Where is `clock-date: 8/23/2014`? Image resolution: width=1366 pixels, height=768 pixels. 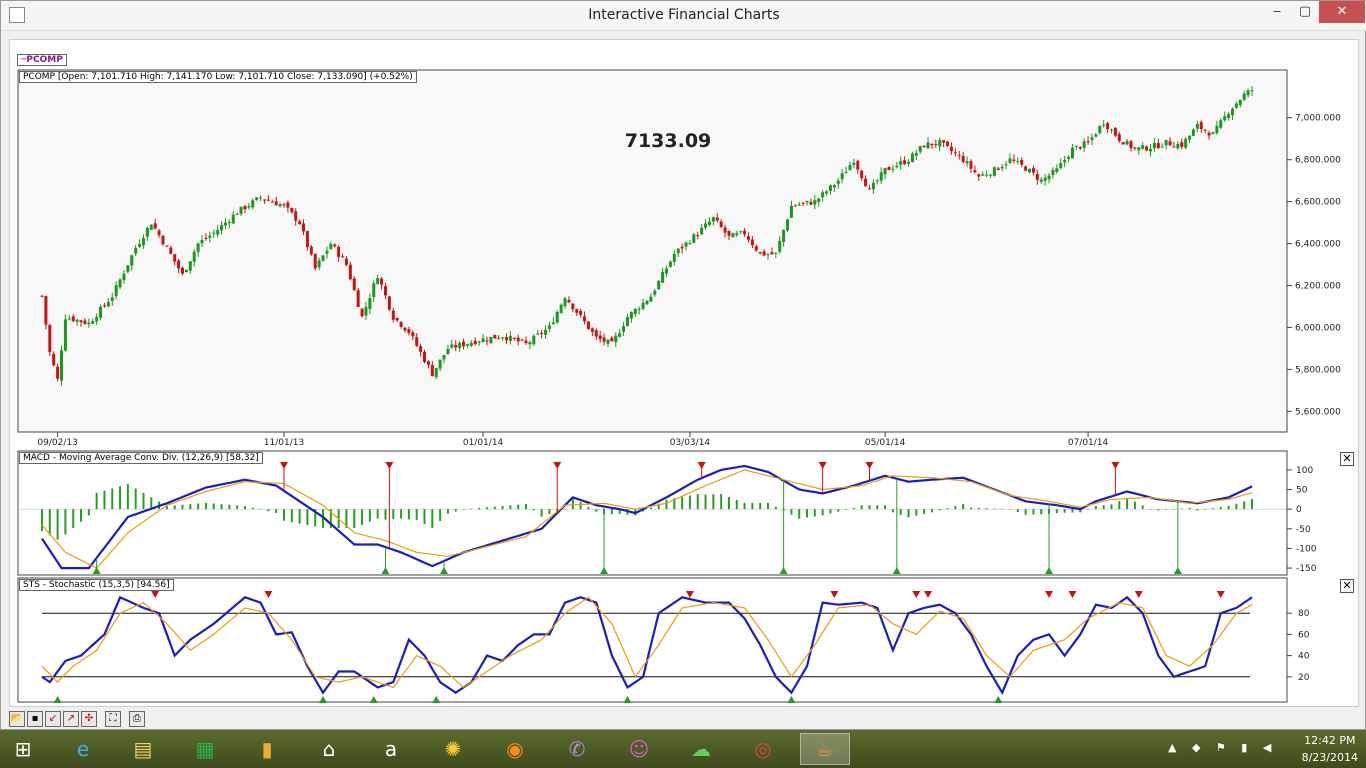
clock-date: 8/23/2014 is located at coordinates (1329, 757).